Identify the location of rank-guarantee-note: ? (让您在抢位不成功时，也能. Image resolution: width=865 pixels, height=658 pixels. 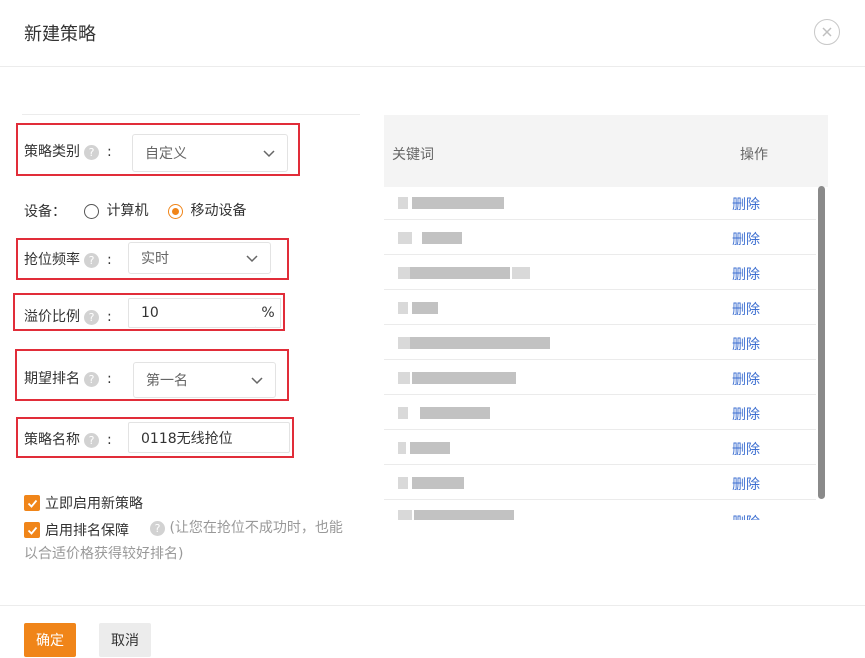
(246, 527).